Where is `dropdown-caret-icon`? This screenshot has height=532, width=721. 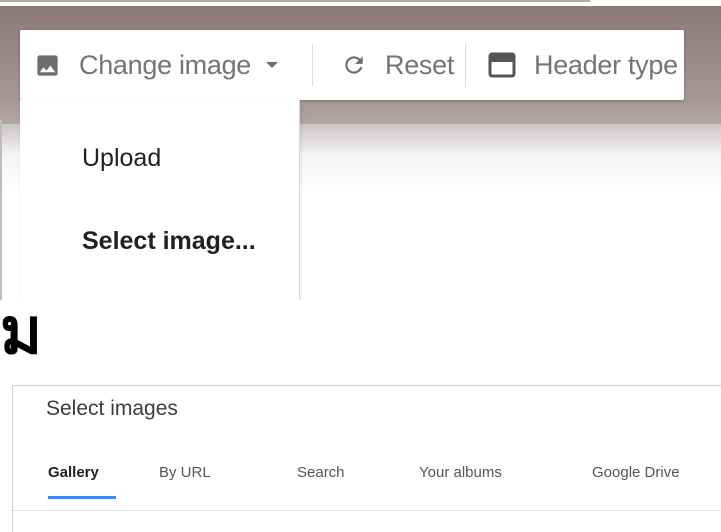
dropdown-caret-icon is located at coordinates (272, 65).